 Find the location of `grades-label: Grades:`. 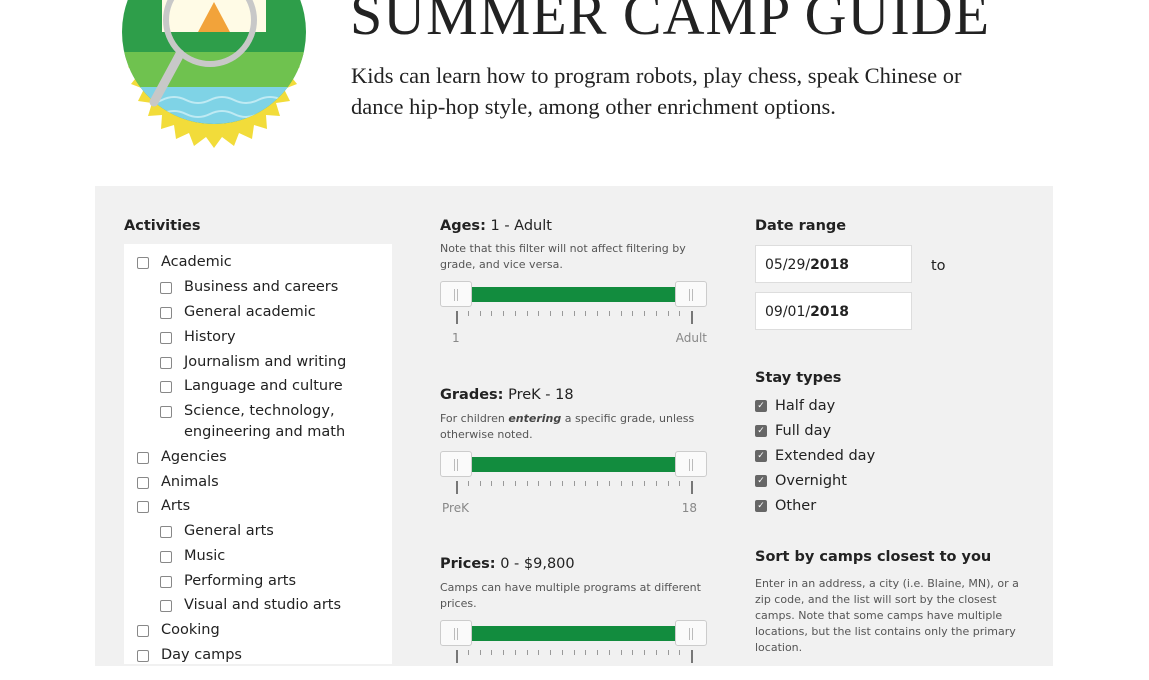

grades-label: Grades: is located at coordinates (472, 395).